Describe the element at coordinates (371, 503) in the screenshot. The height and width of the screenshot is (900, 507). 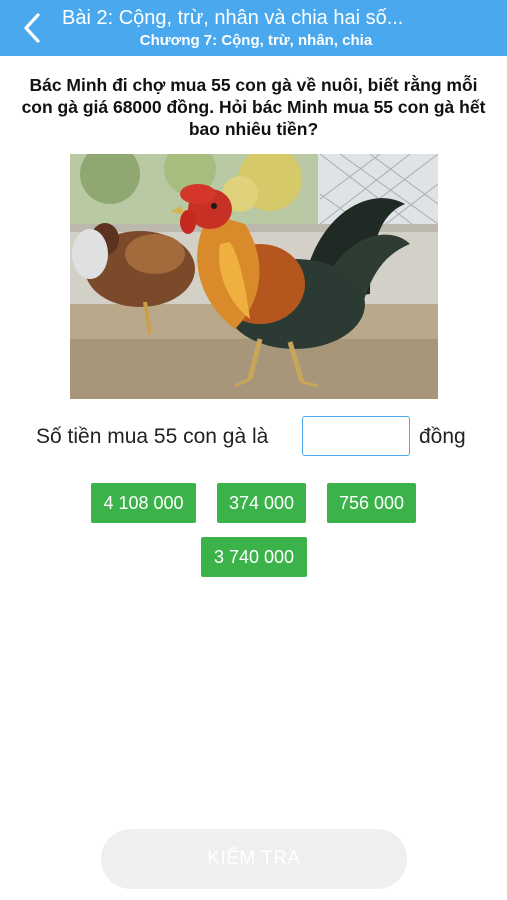
I see `option-button: 756 000` at that location.